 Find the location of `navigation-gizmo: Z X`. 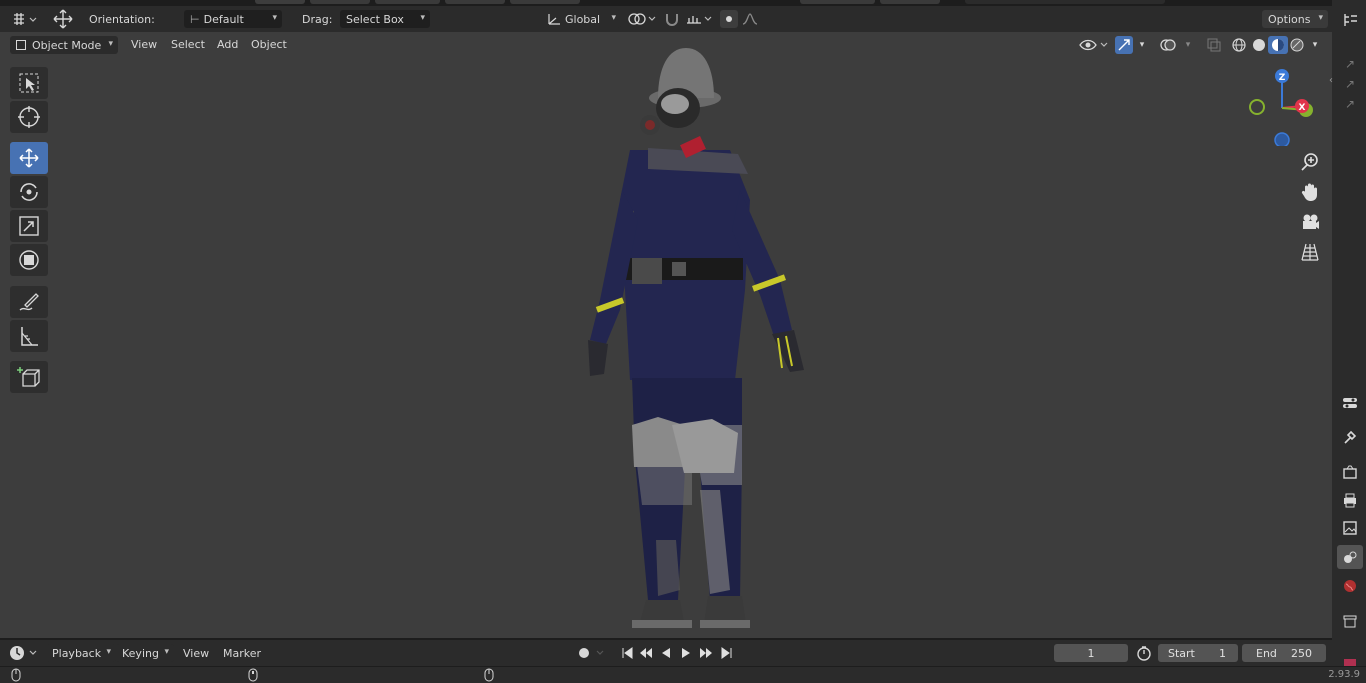

navigation-gizmo: Z X is located at coordinates (1280, 106).